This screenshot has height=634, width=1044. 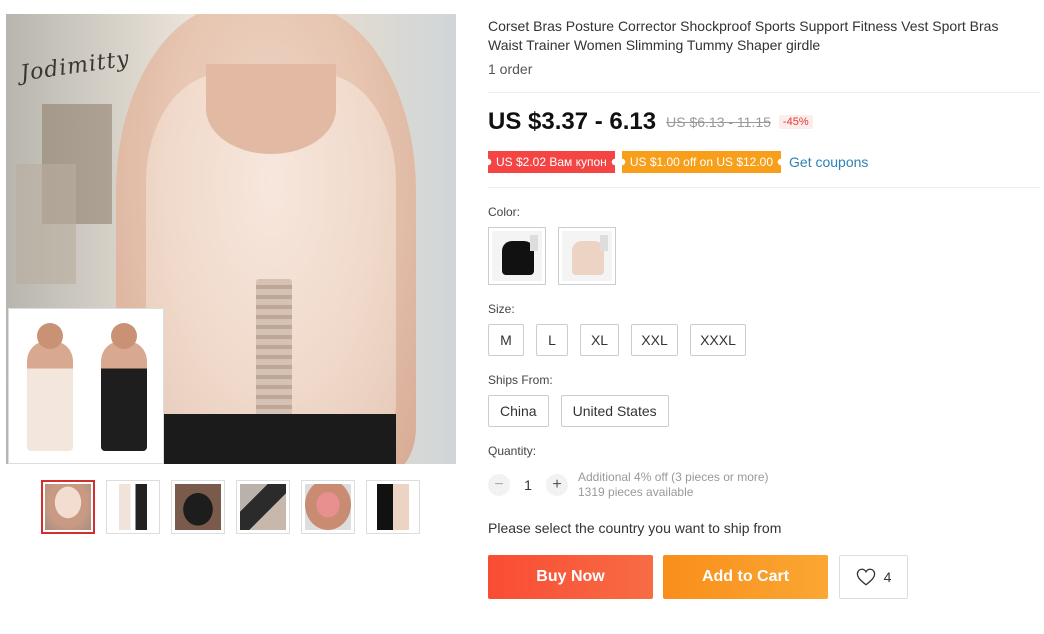 What do you see at coordinates (510, 69) in the screenshot?
I see `order-count: 1 order` at bounding box center [510, 69].